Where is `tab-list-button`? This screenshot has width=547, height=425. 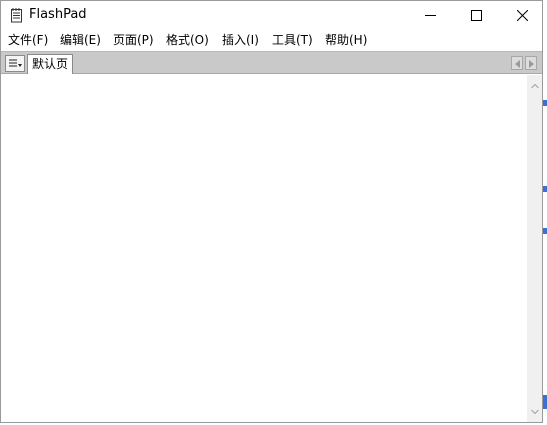
tab-list-button is located at coordinates (15, 63).